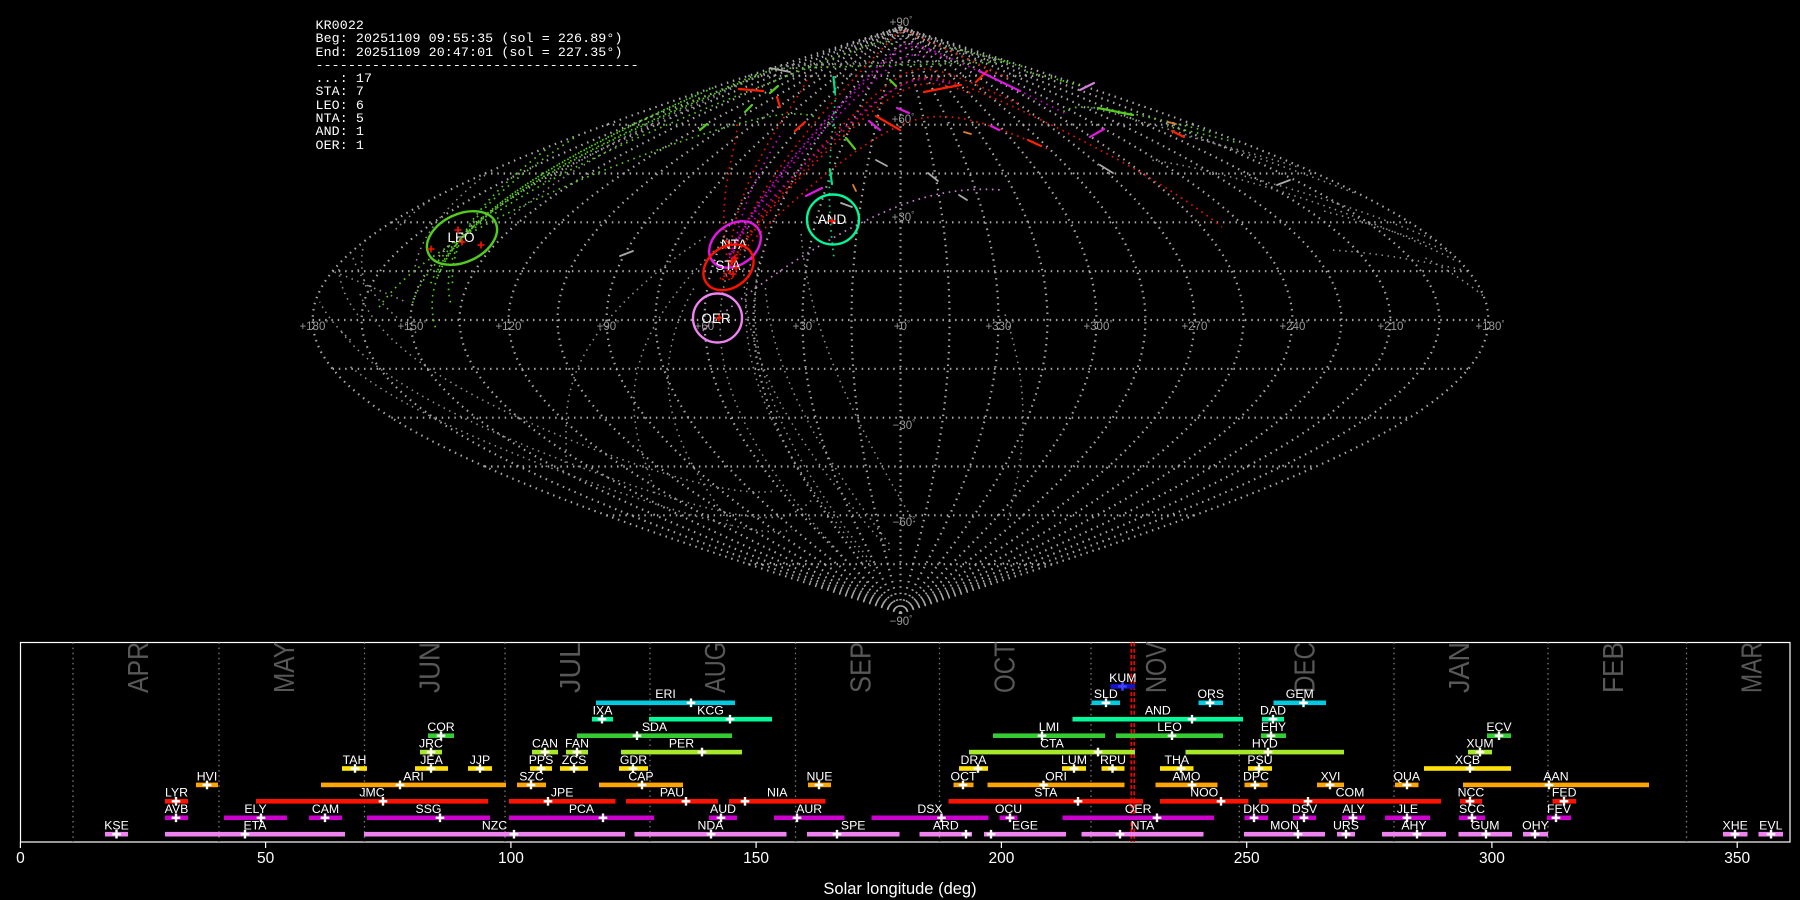 Image resolution: width=1800 pixels, height=900 pixels. What do you see at coordinates (1158, 711) in the screenshot?
I see `svg-text: AND` at bounding box center [1158, 711].